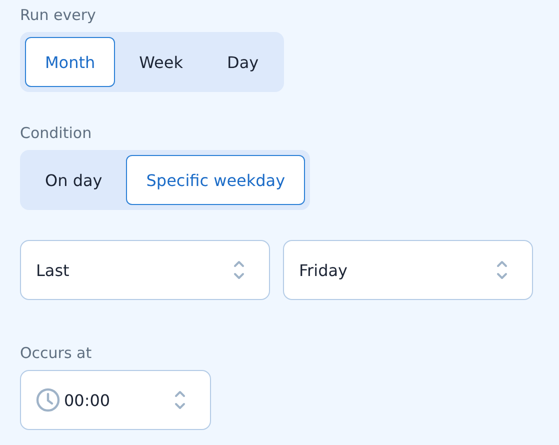  What do you see at coordinates (70, 62) in the screenshot?
I see `segment-option: Month` at bounding box center [70, 62].